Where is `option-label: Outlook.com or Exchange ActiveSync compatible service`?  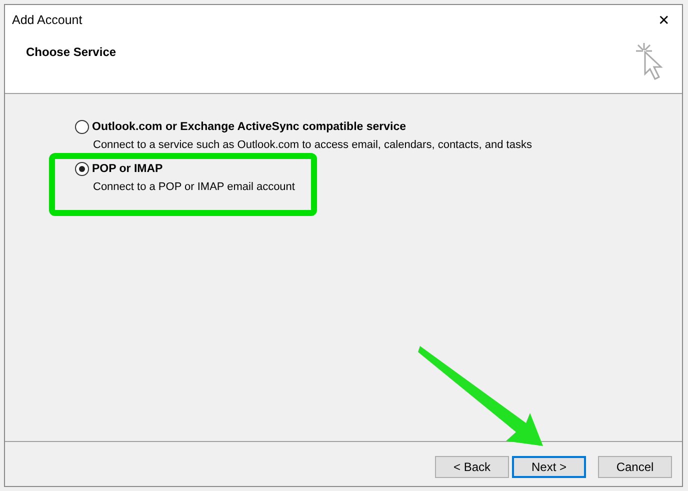 option-label: Outlook.com or Exchange ActiveSync compatible service is located at coordinates (249, 127).